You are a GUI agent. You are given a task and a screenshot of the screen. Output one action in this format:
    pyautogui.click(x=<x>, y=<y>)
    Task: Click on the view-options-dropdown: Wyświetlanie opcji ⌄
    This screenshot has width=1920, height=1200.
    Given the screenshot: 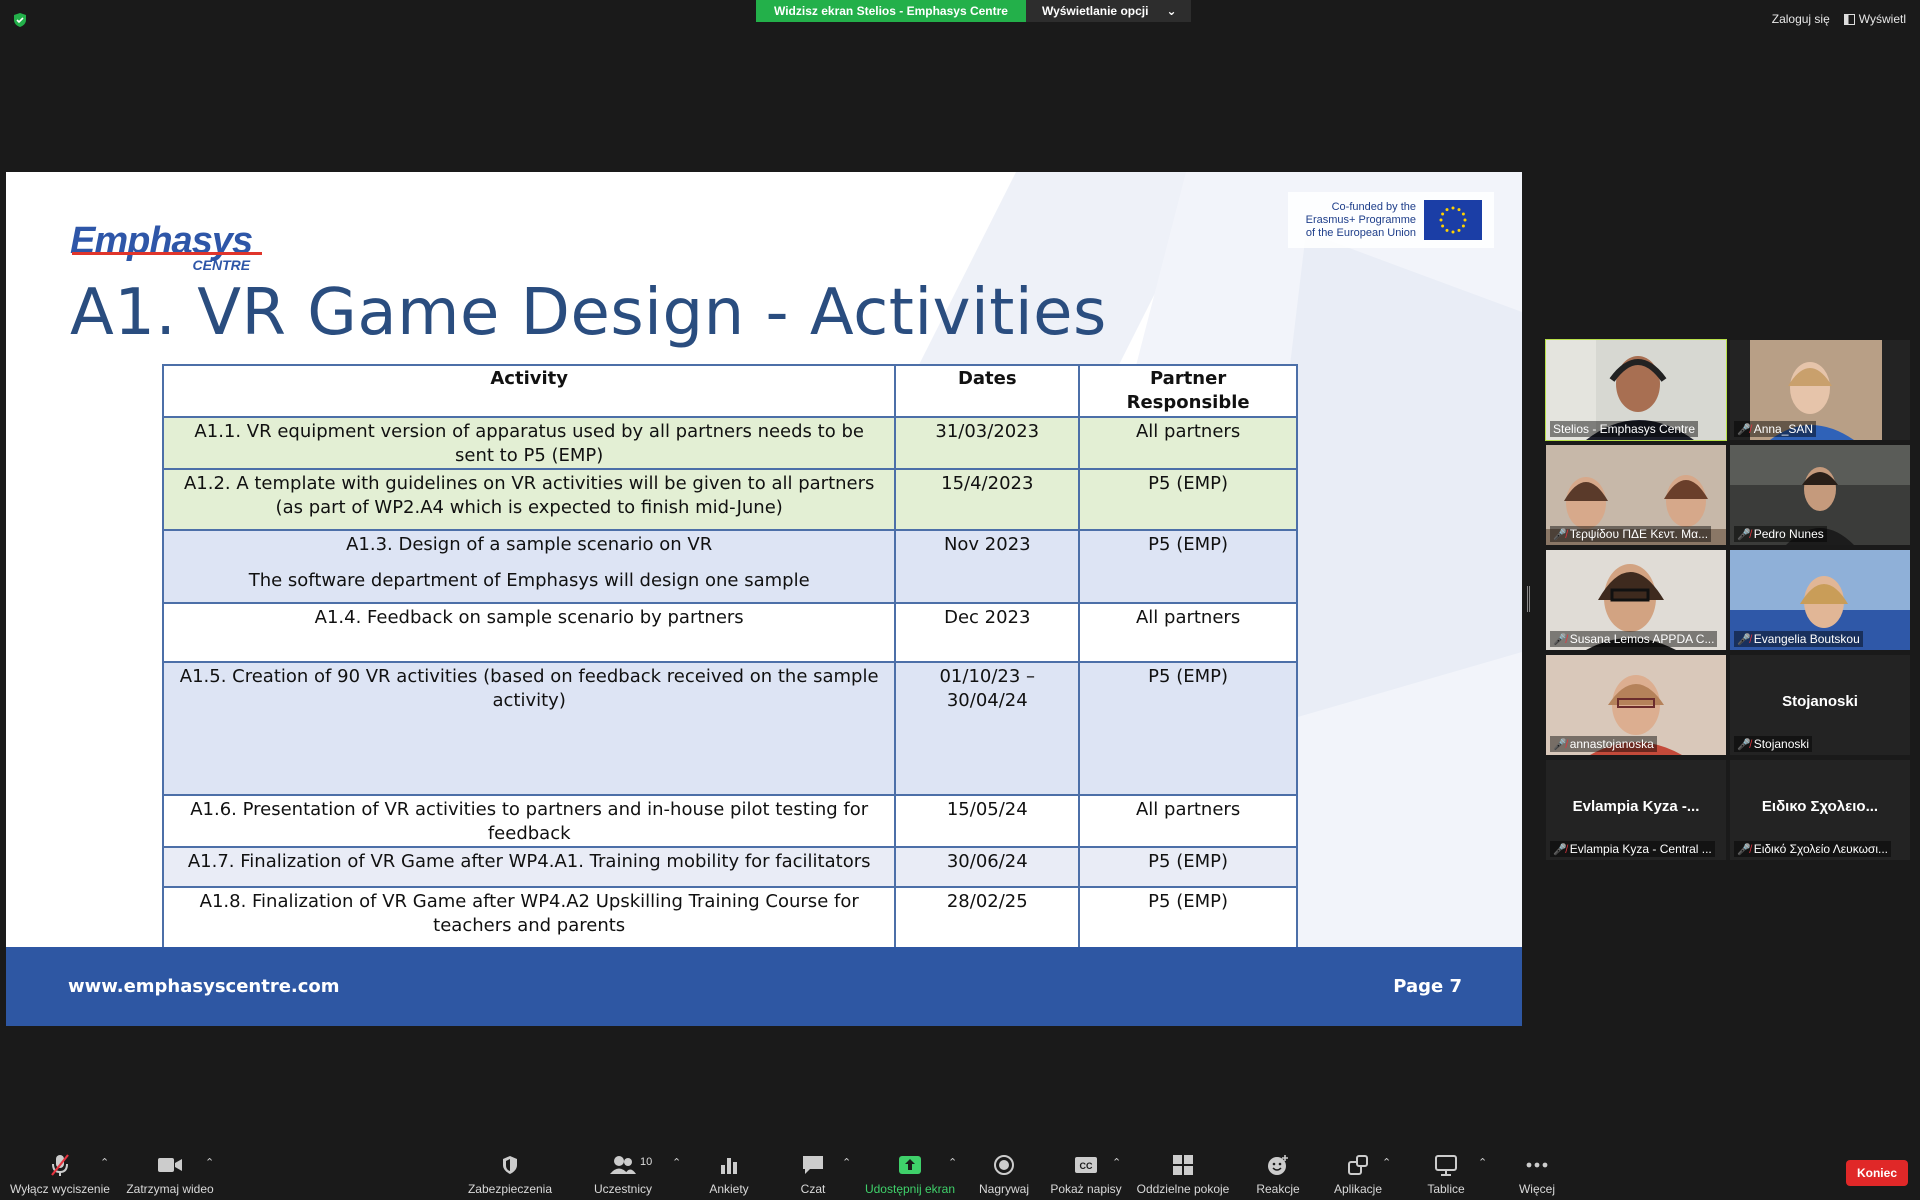 What is the action you would take?
    pyautogui.click(x=1108, y=11)
    